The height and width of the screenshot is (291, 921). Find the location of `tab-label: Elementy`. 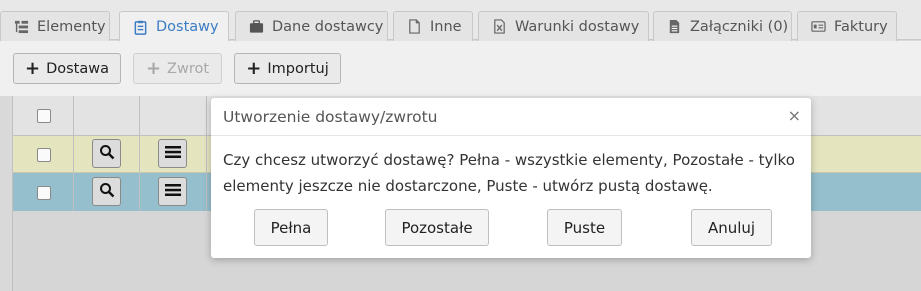

tab-label: Elementy is located at coordinates (71, 26).